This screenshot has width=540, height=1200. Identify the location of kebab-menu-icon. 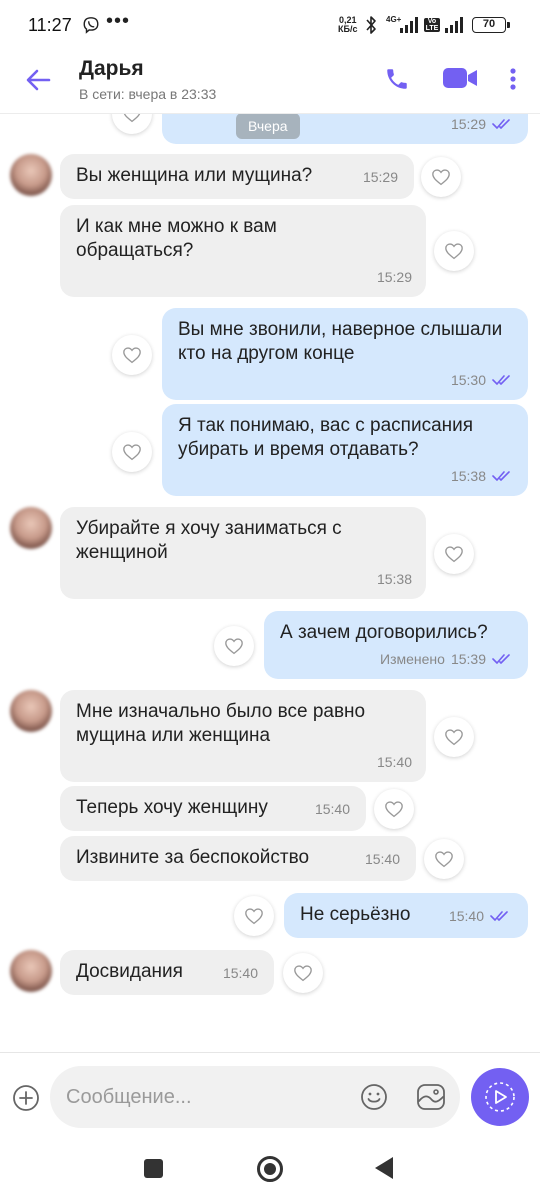
(513, 79).